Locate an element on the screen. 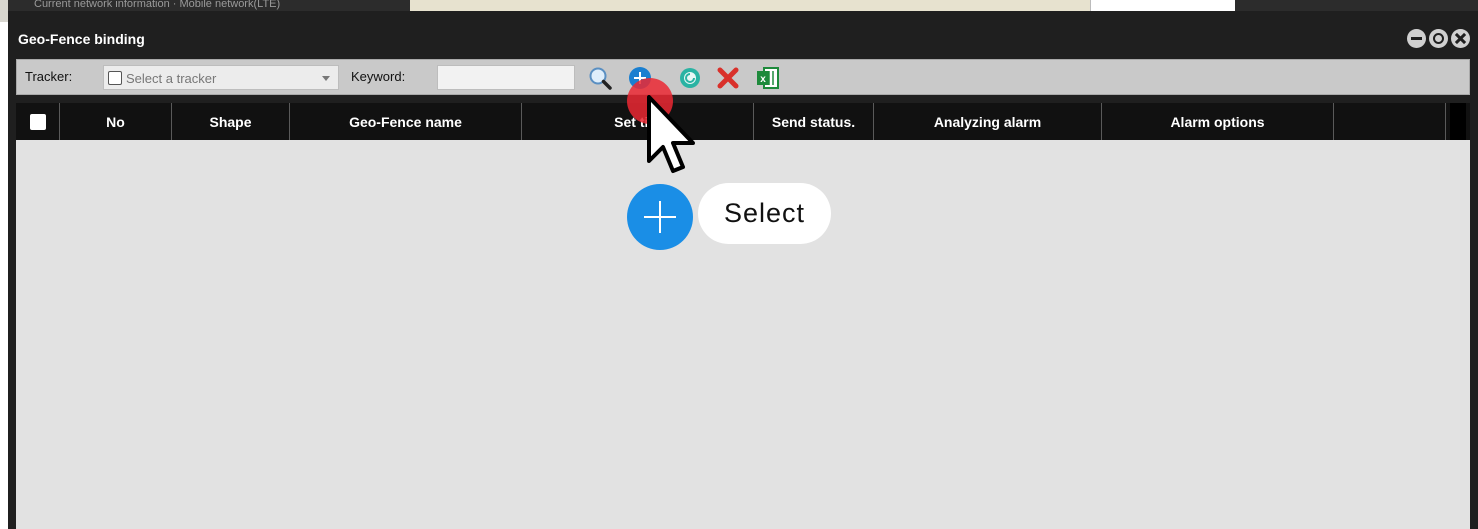 The image size is (1478, 529). dialog-title: Geo-Fence binding is located at coordinates (81, 39).